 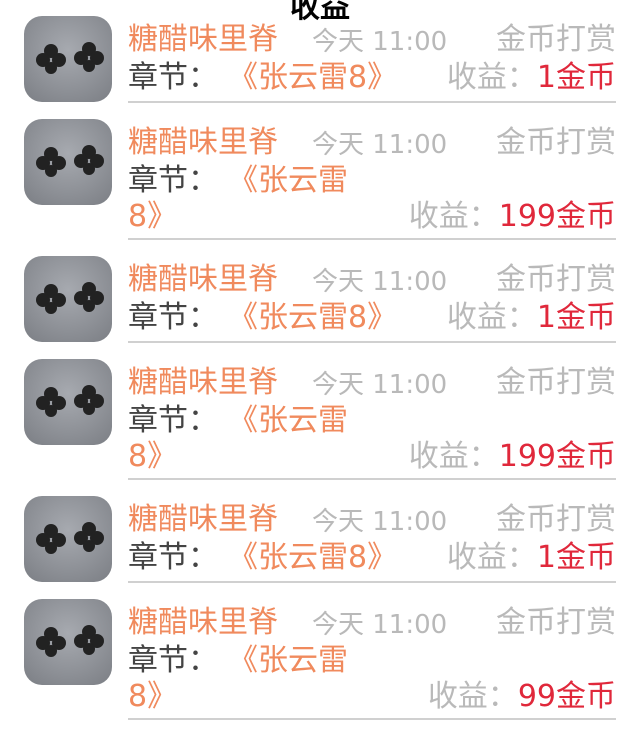 What do you see at coordinates (372, 719) in the screenshot?
I see `divider` at bounding box center [372, 719].